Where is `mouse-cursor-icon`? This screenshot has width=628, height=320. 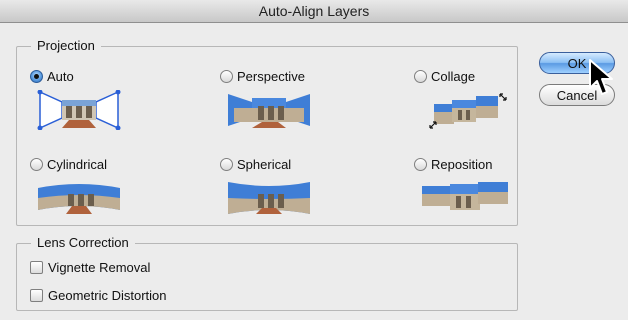
mouse-cursor-icon is located at coordinates (601, 77).